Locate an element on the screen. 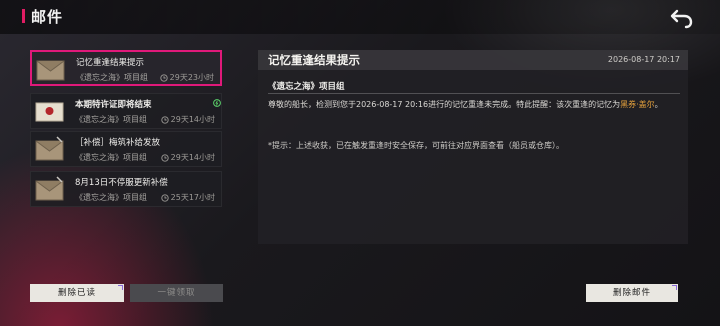  detail-header: 记忆重逢结果提示 2026-08-17 20:17 is located at coordinates (473, 60).